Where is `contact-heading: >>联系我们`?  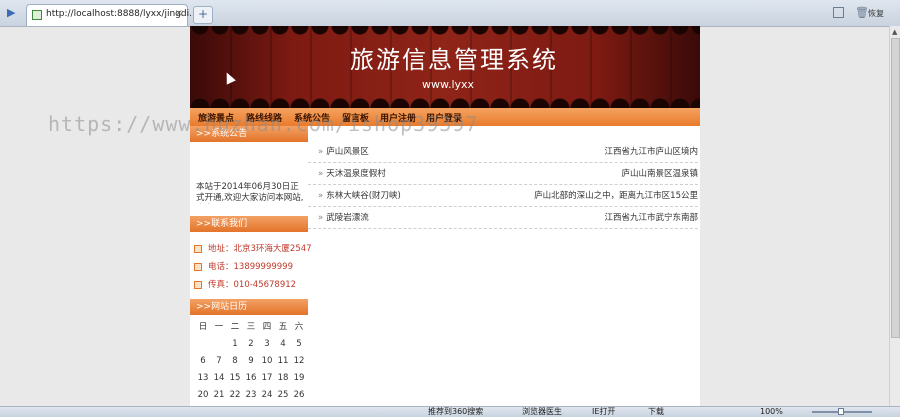
contact-heading: >>联系我们 is located at coordinates (249, 224).